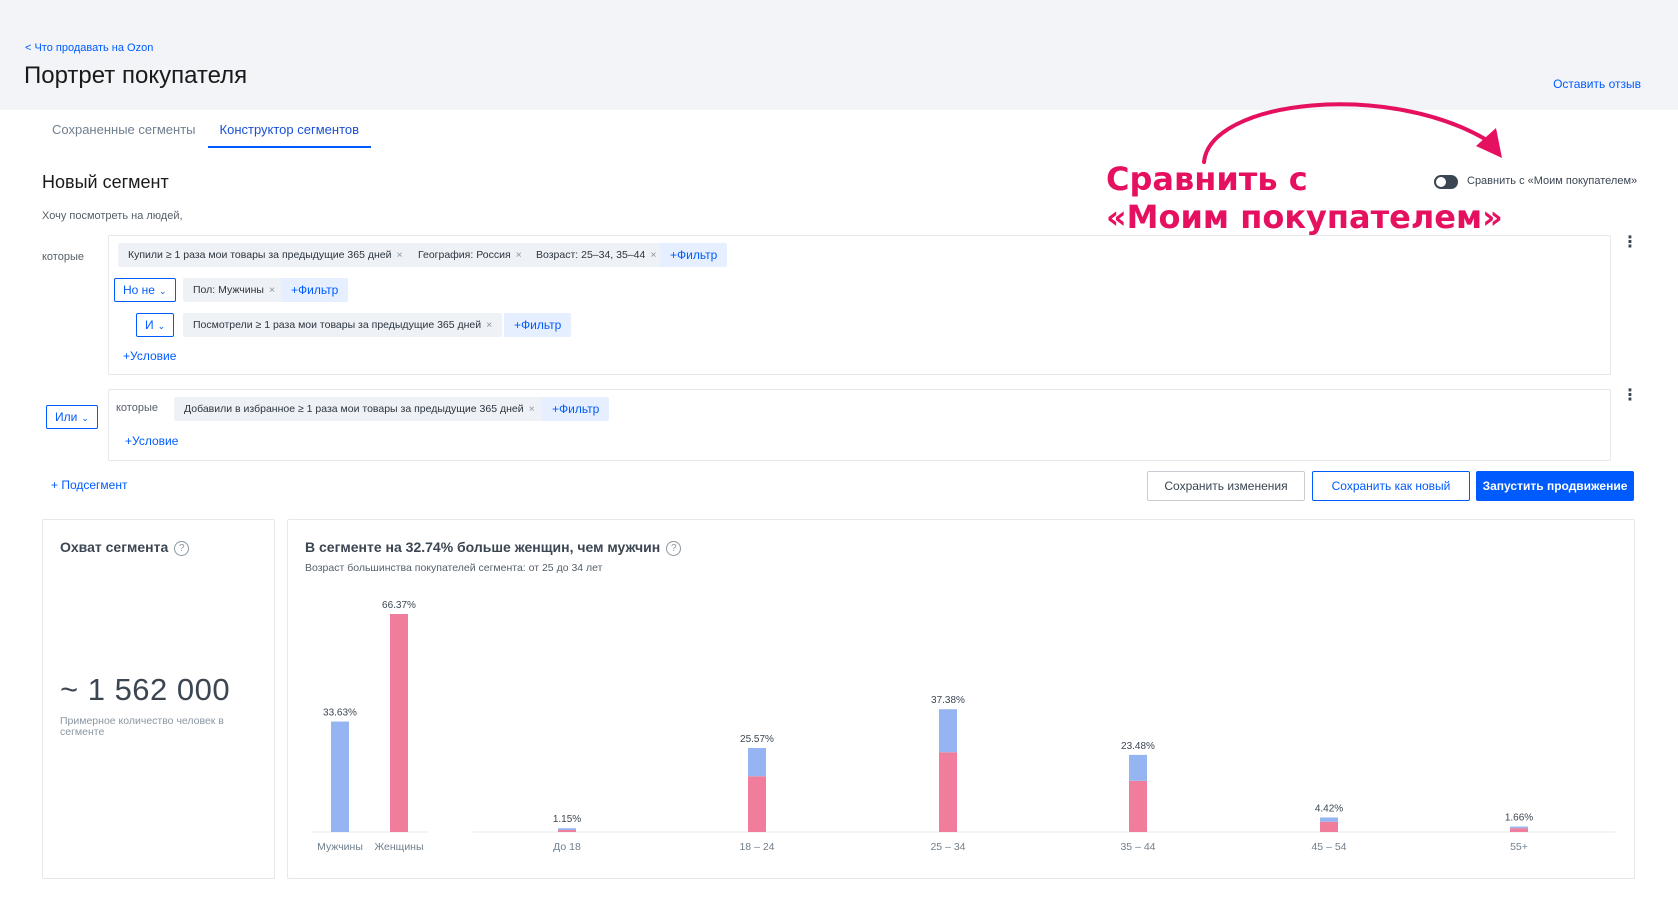  What do you see at coordinates (1137, 847) in the screenshot?
I see `x-tick-label: 35 – 44` at bounding box center [1137, 847].